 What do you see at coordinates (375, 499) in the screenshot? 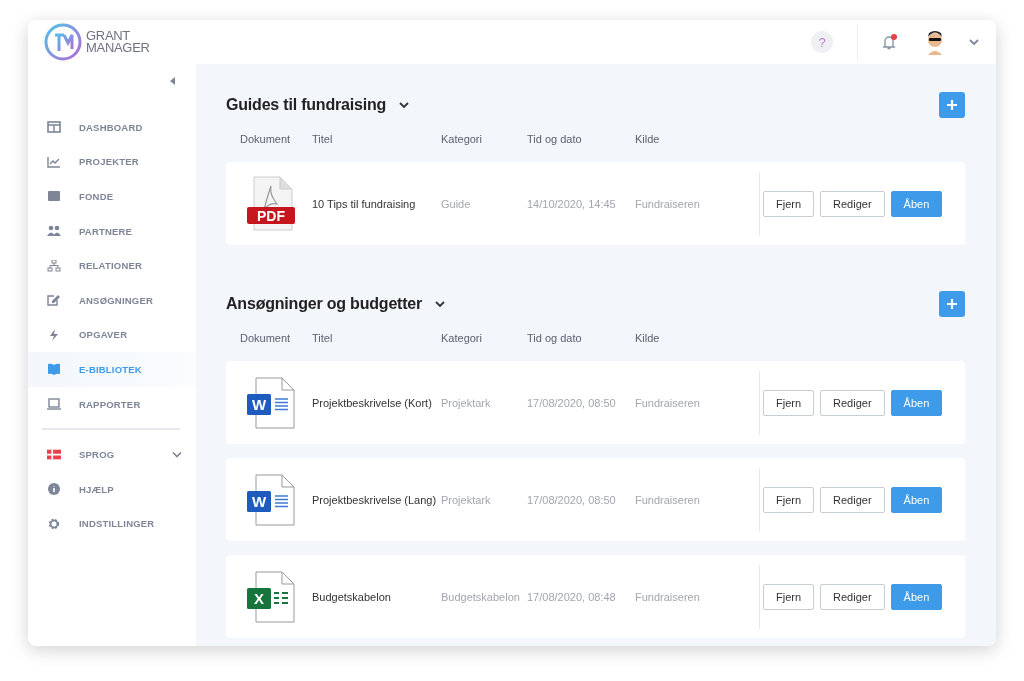
I see `document-title: Projektbeskrivelse (Lang)` at bounding box center [375, 499].